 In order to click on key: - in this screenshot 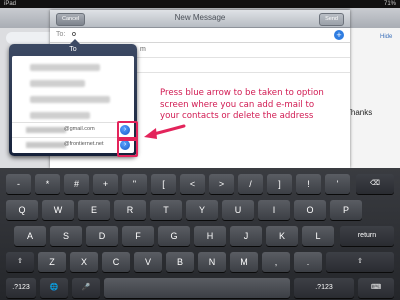, I will do `click(18, 184)`.